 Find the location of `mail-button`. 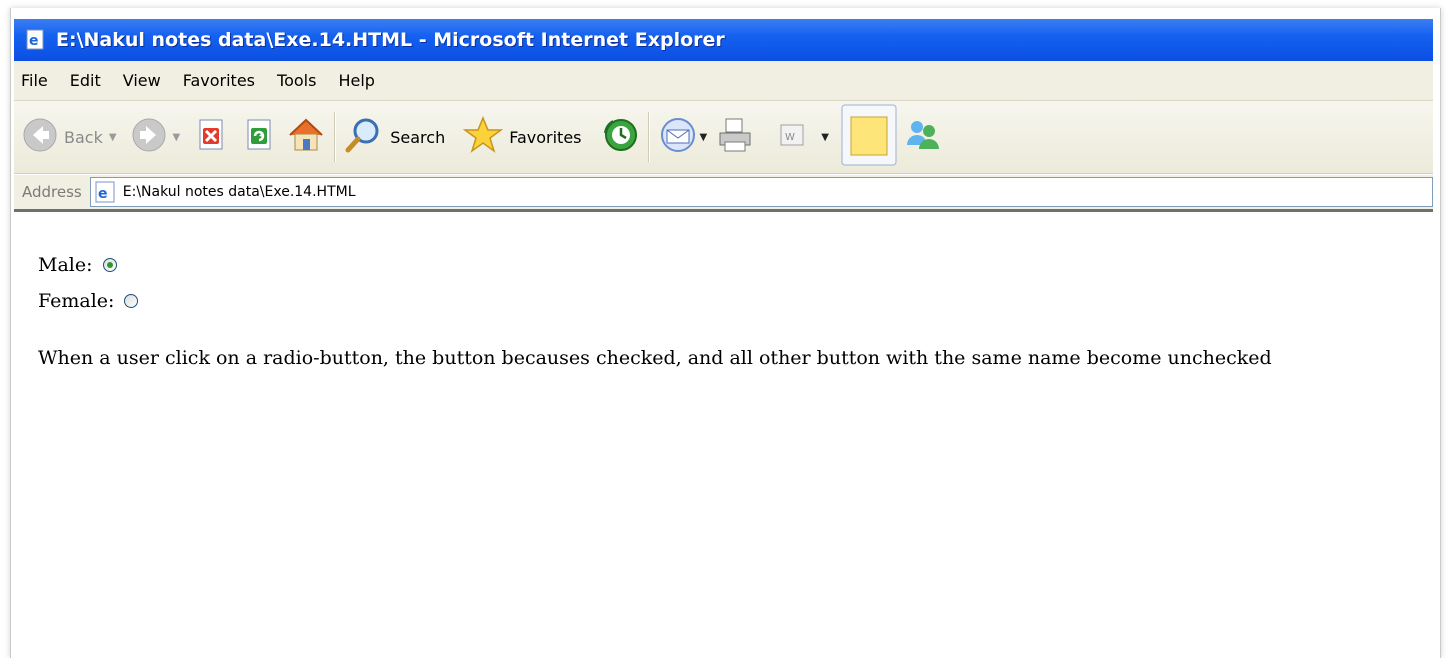

mail-button is located at coordinates (678, 137).